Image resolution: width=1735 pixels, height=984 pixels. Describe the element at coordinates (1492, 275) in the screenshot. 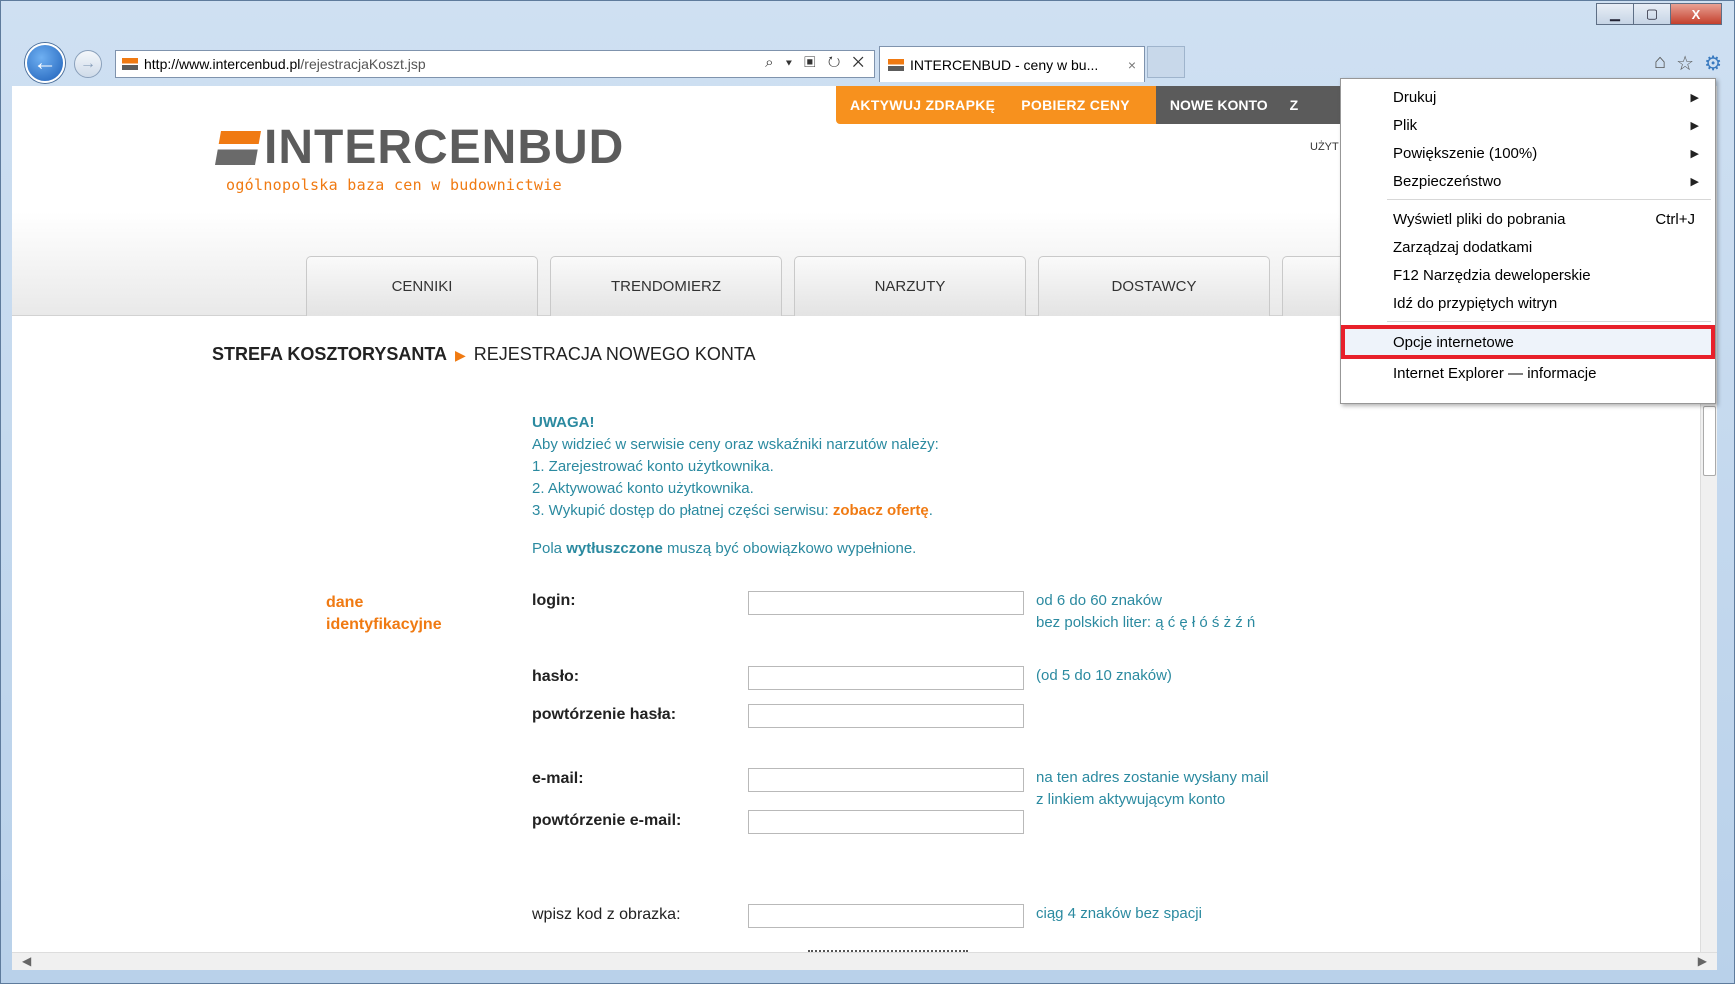

I see `menu-item-devtools-label: F12 Narzędzia deweloperskie` at that location.